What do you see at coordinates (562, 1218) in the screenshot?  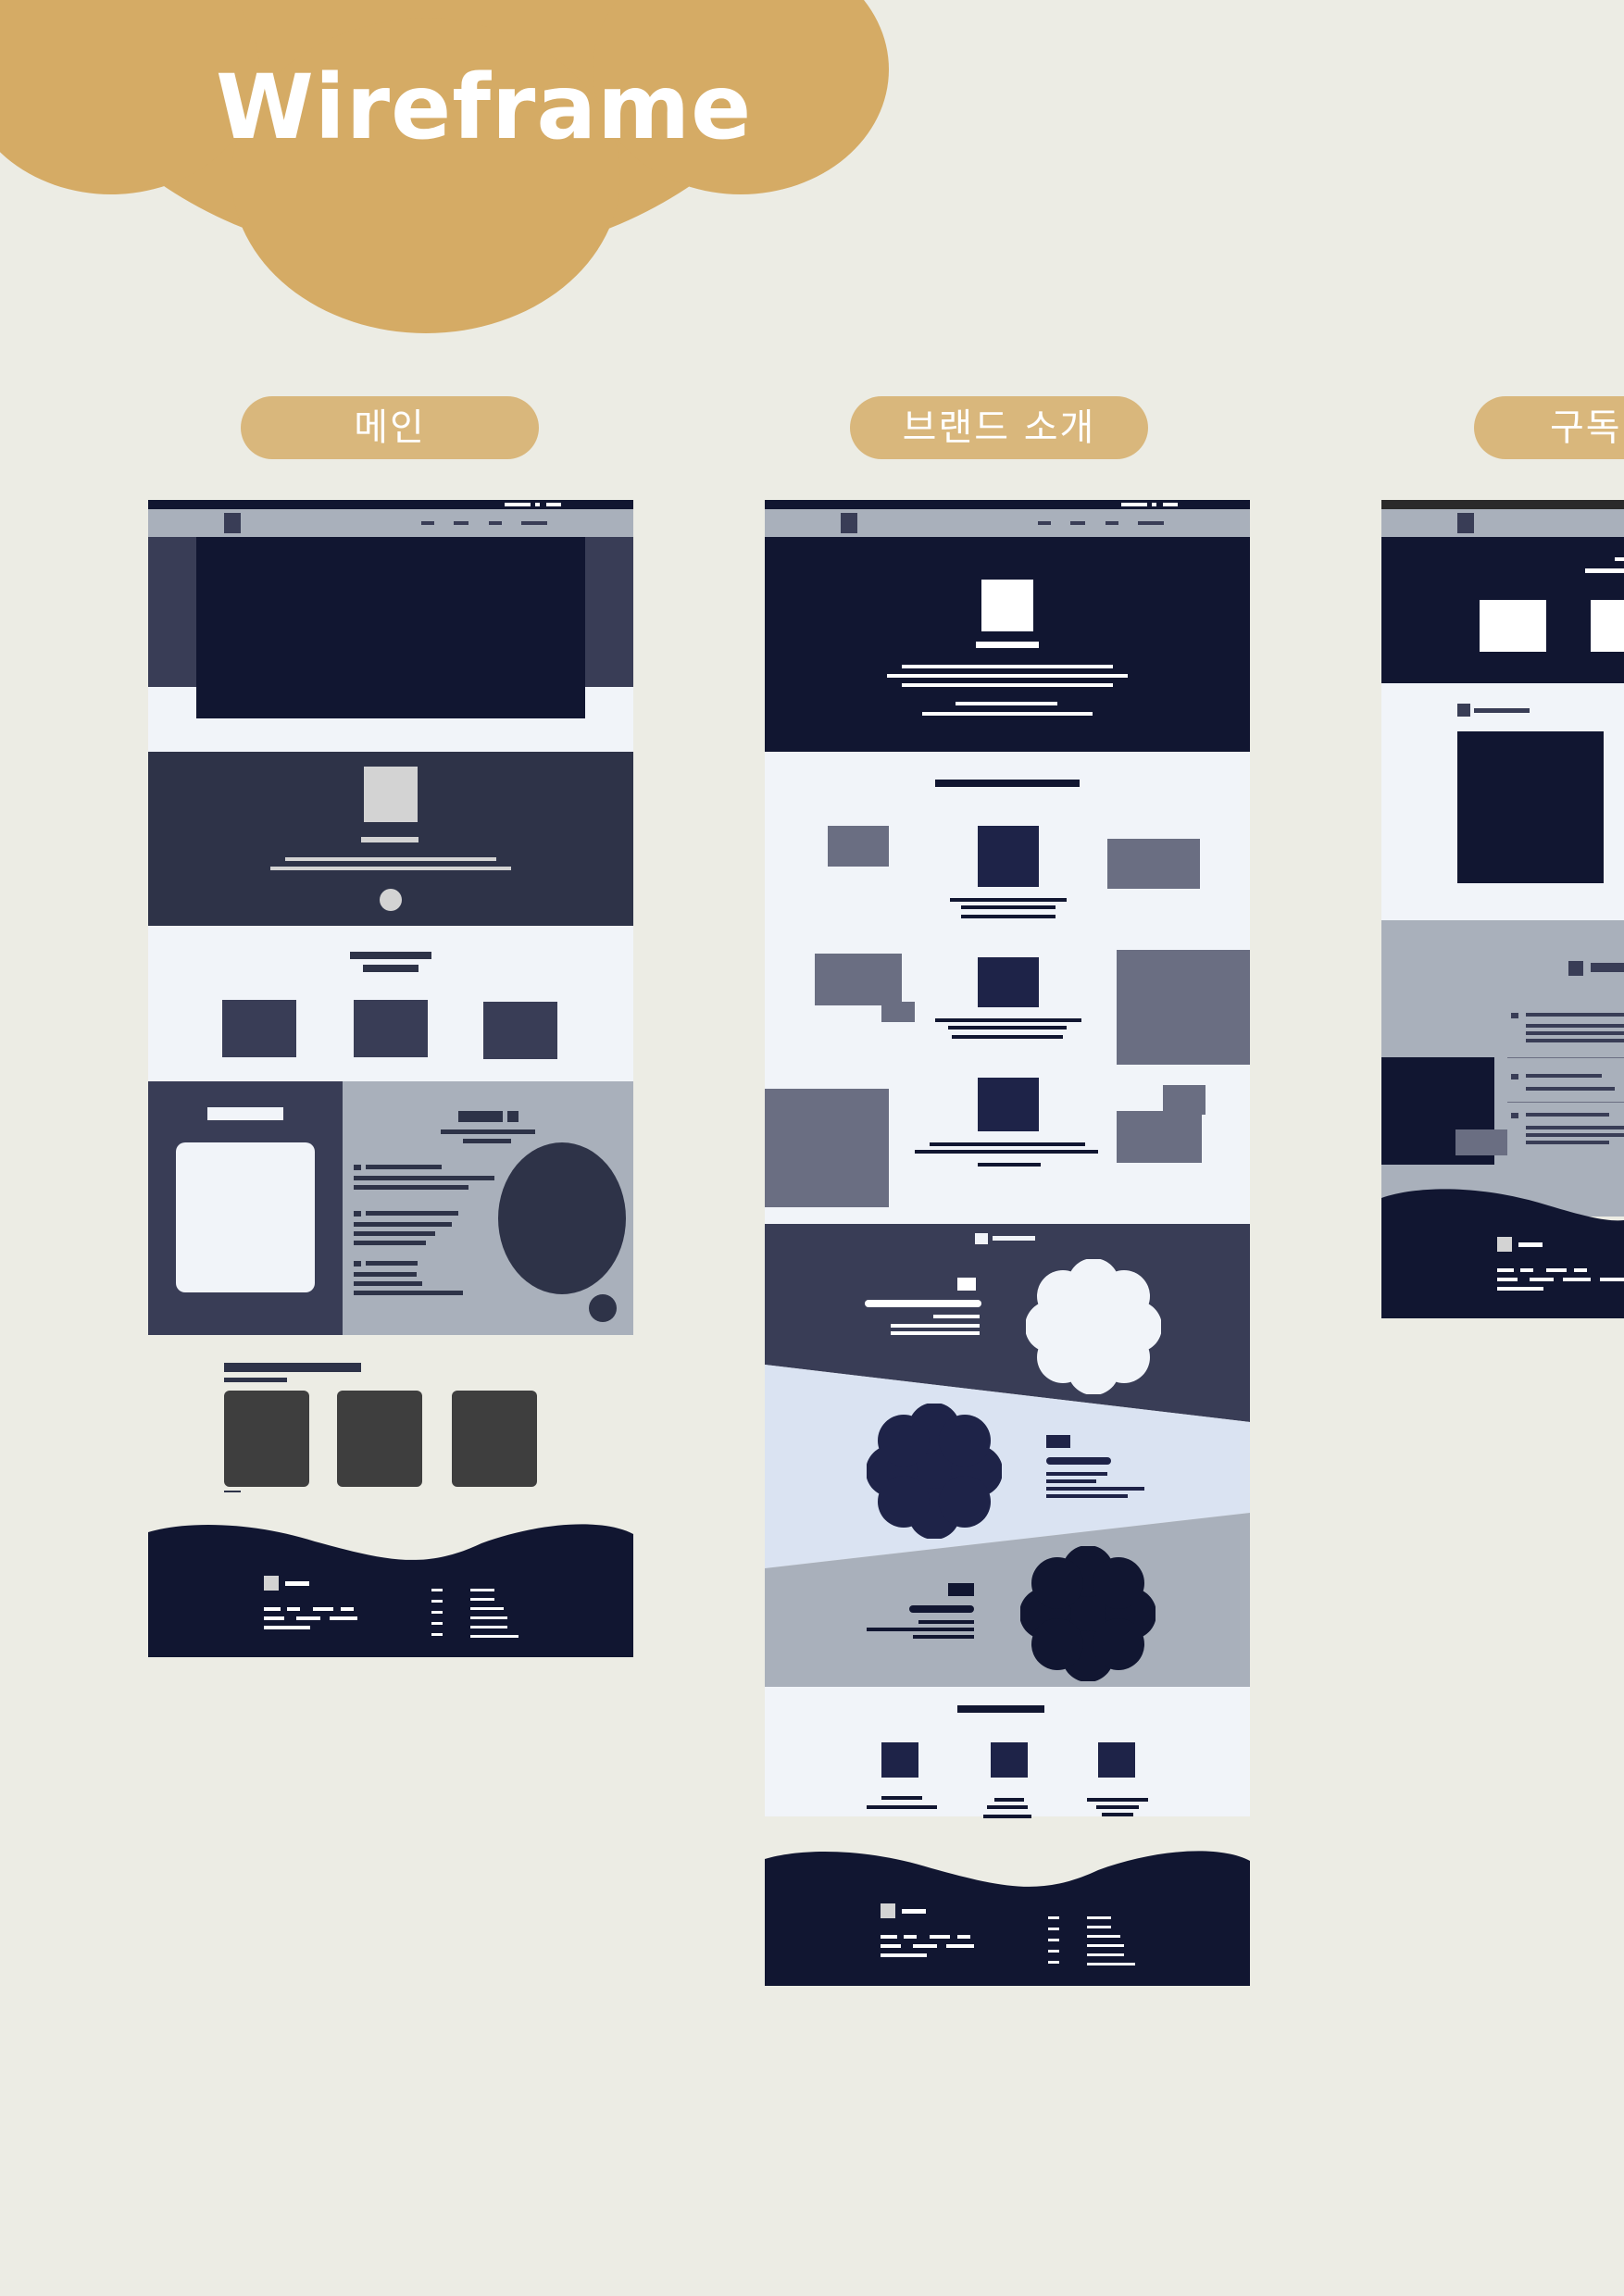 I see `circle-image` at bounding box center [562, 1218].